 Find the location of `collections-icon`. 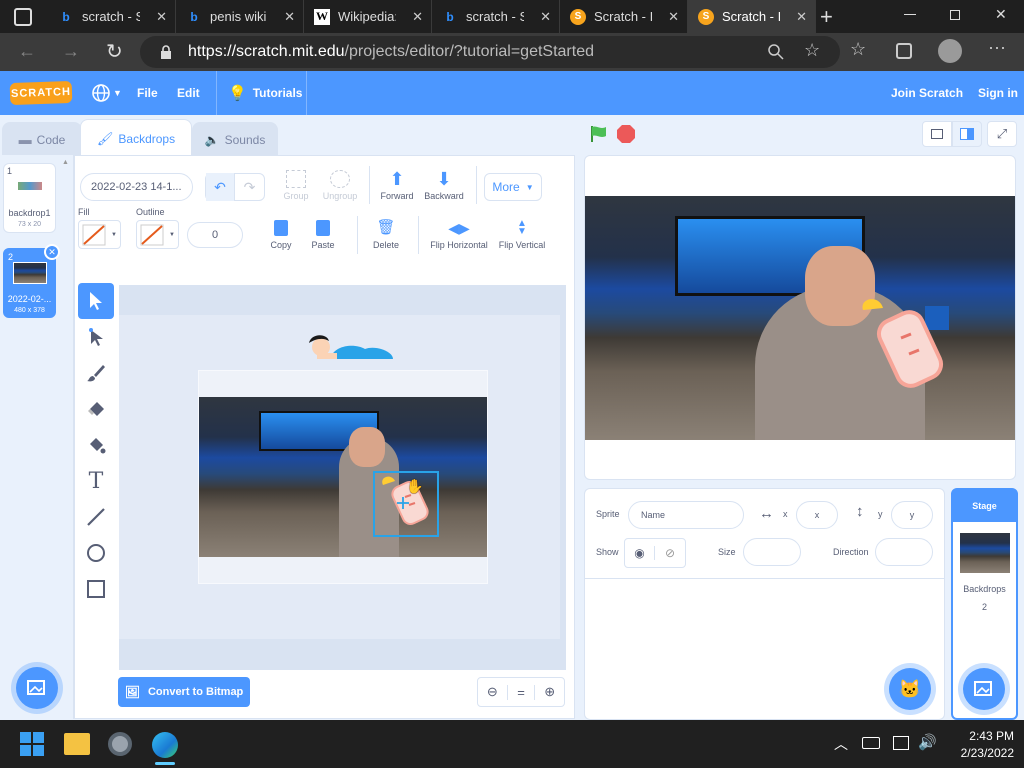

collections-icon is located at coordinates (904, 51).